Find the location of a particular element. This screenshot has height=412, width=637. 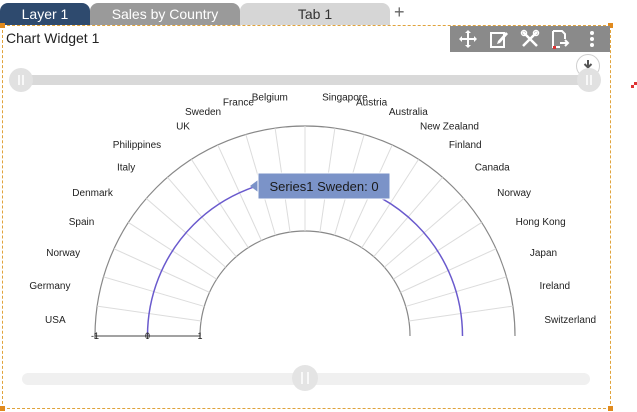

tooltip-text: Series1 Sweden: 0 is located at coordinates (323, 186).